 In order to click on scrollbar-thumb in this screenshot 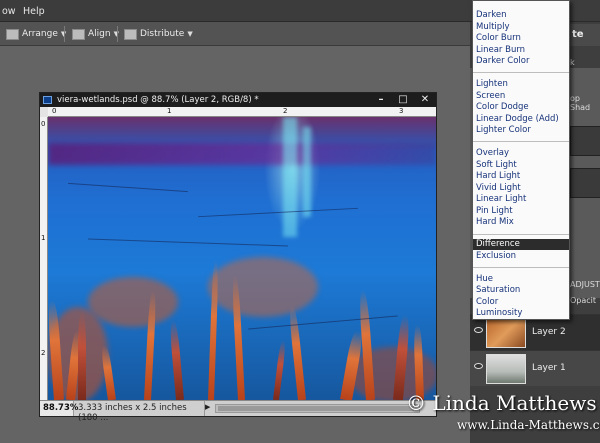, I will do `click(316, 408)`.